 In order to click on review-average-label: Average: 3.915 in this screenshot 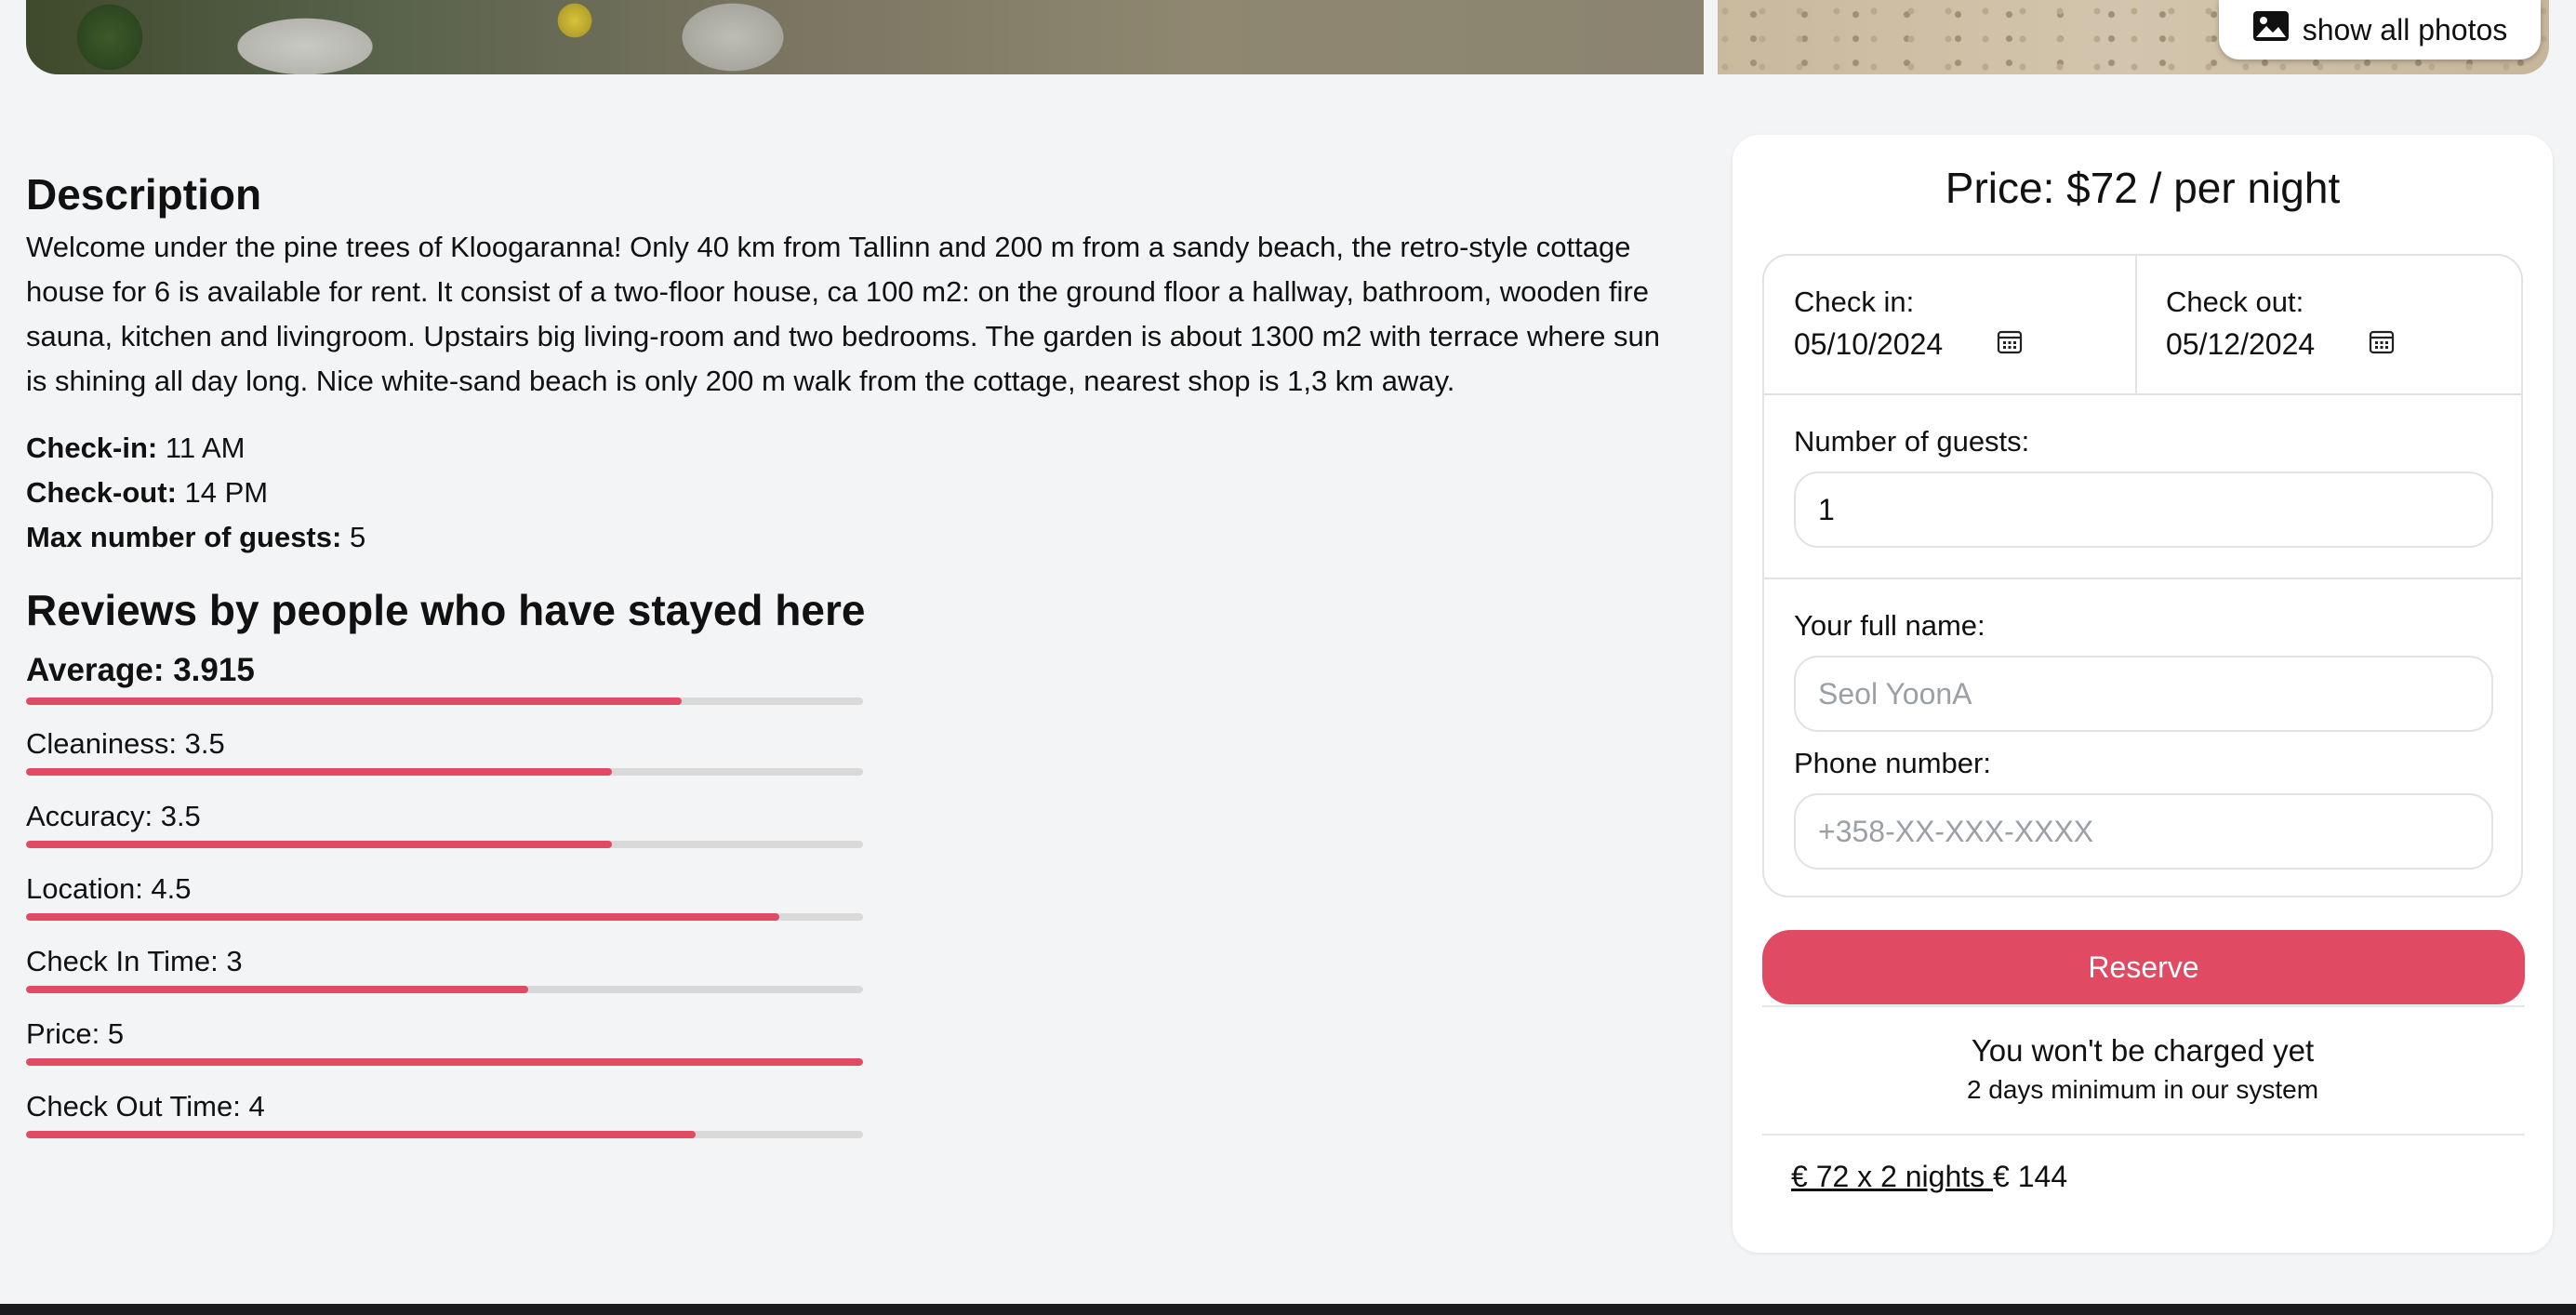, I will do `click(140, 670)`.